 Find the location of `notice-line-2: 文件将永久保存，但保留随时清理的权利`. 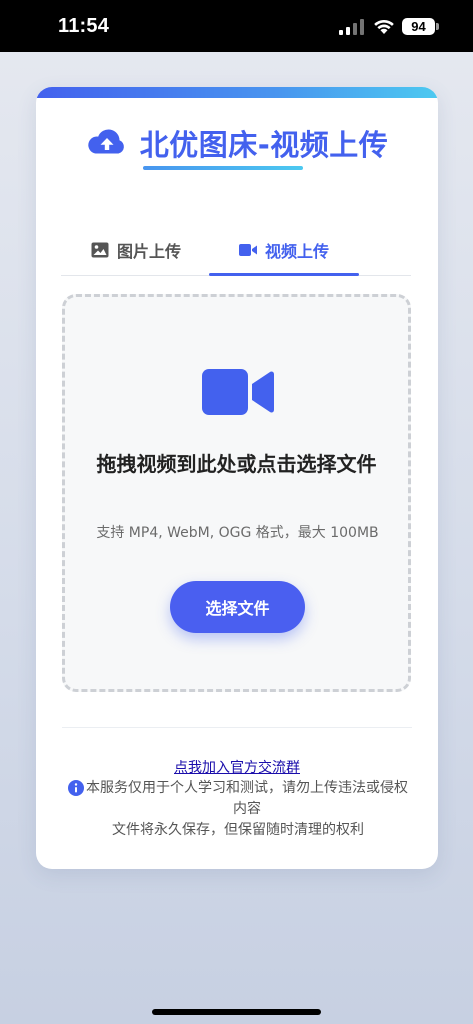

notice-line-2: 文件将永久保存，但保留随时清理的权利 is located at coordinates (238, 830).